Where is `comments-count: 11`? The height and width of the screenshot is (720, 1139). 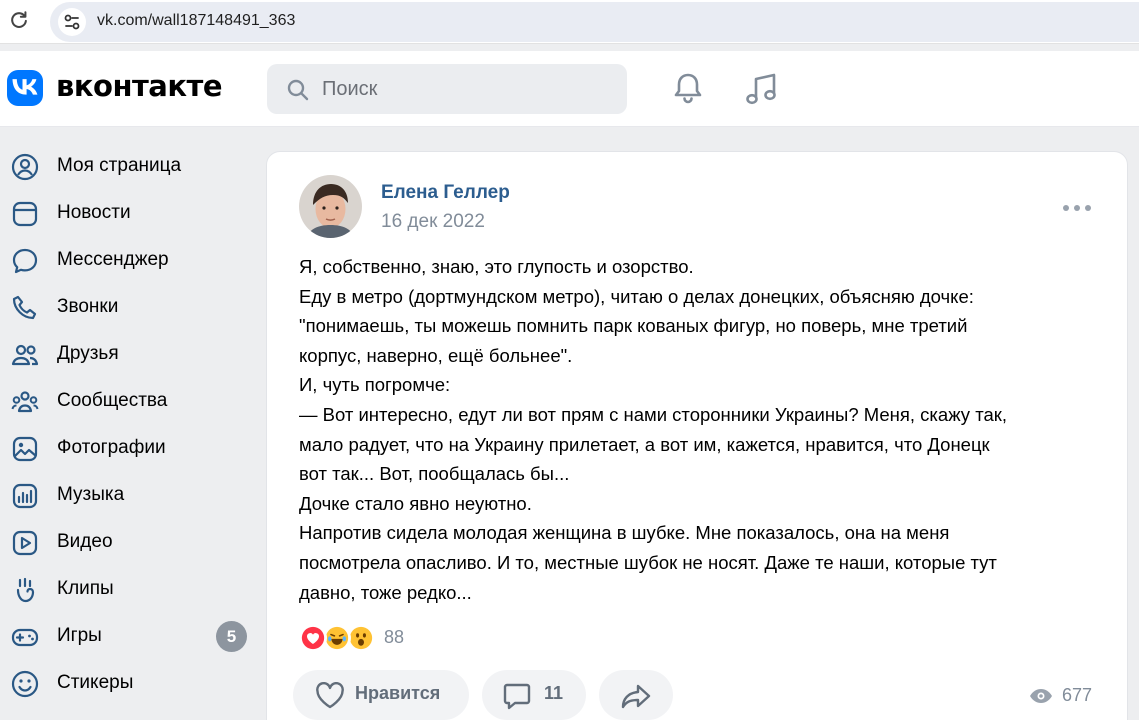 comments-count: 11 is located at coordinates (554, 693).